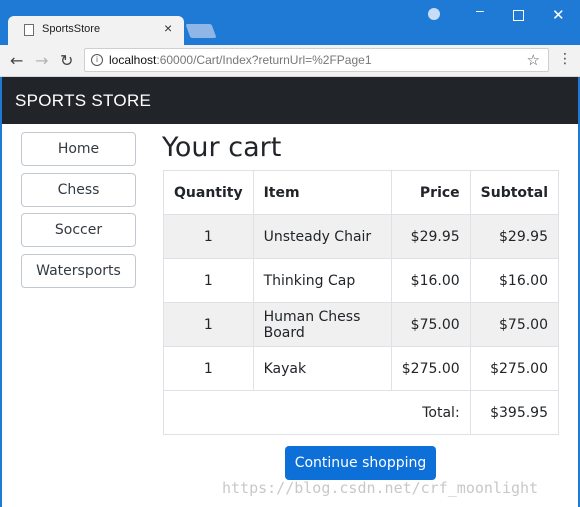 The height and width of the screenshot is (507, 580). Describe the element at coordinates (83, 101) in the screenshot. I see `brand-title: SPORTS STORE` at that location.